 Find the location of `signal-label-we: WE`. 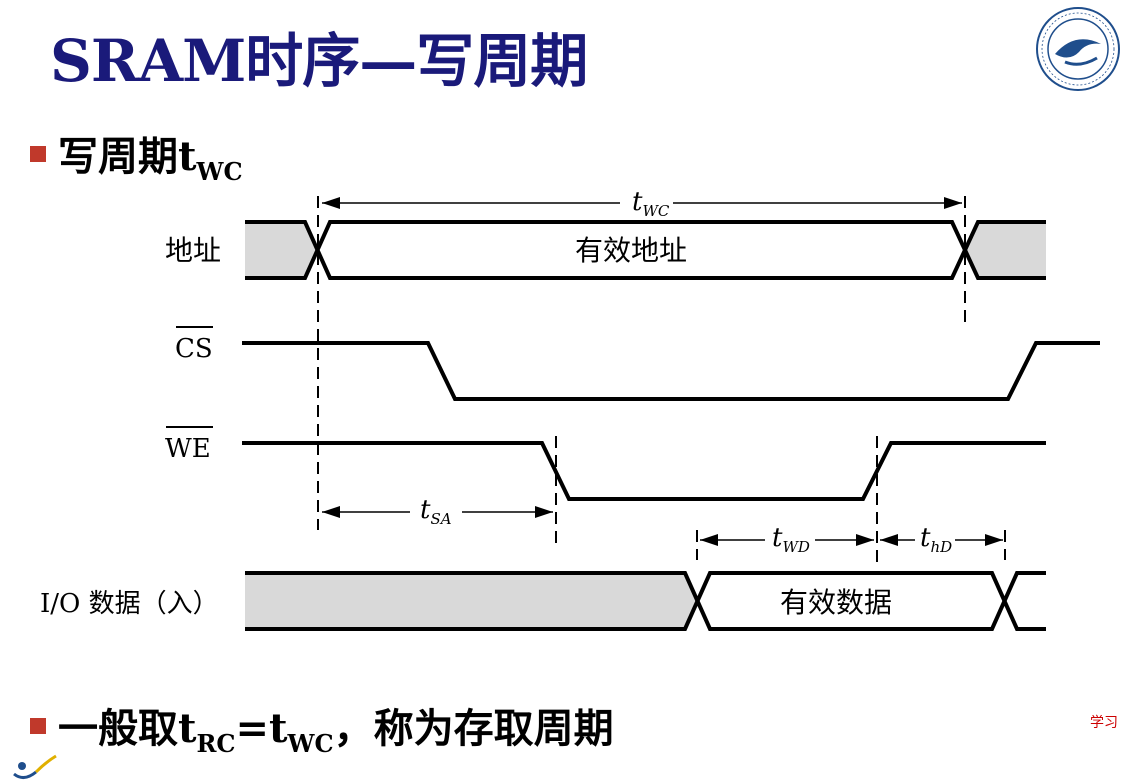

signal-label-we: WE is located at coordinates (188, 449).